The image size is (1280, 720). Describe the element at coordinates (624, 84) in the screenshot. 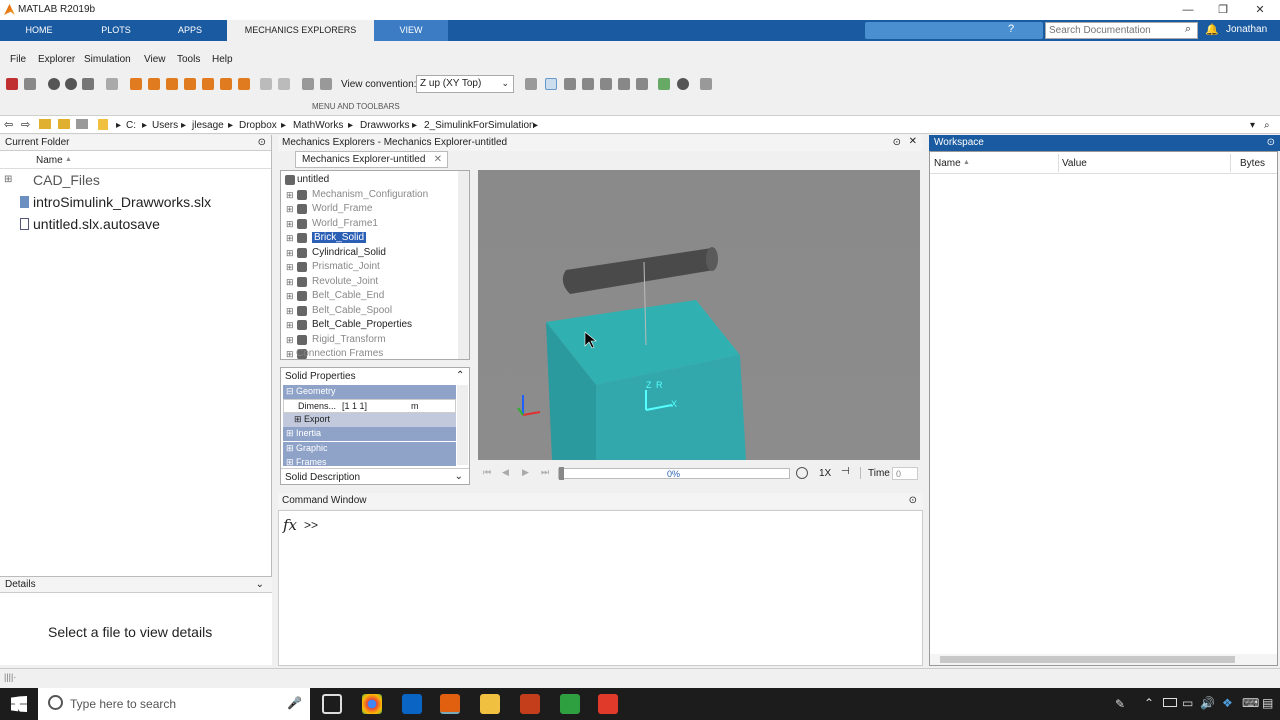

I see `zoom-tool-icon` at that location.